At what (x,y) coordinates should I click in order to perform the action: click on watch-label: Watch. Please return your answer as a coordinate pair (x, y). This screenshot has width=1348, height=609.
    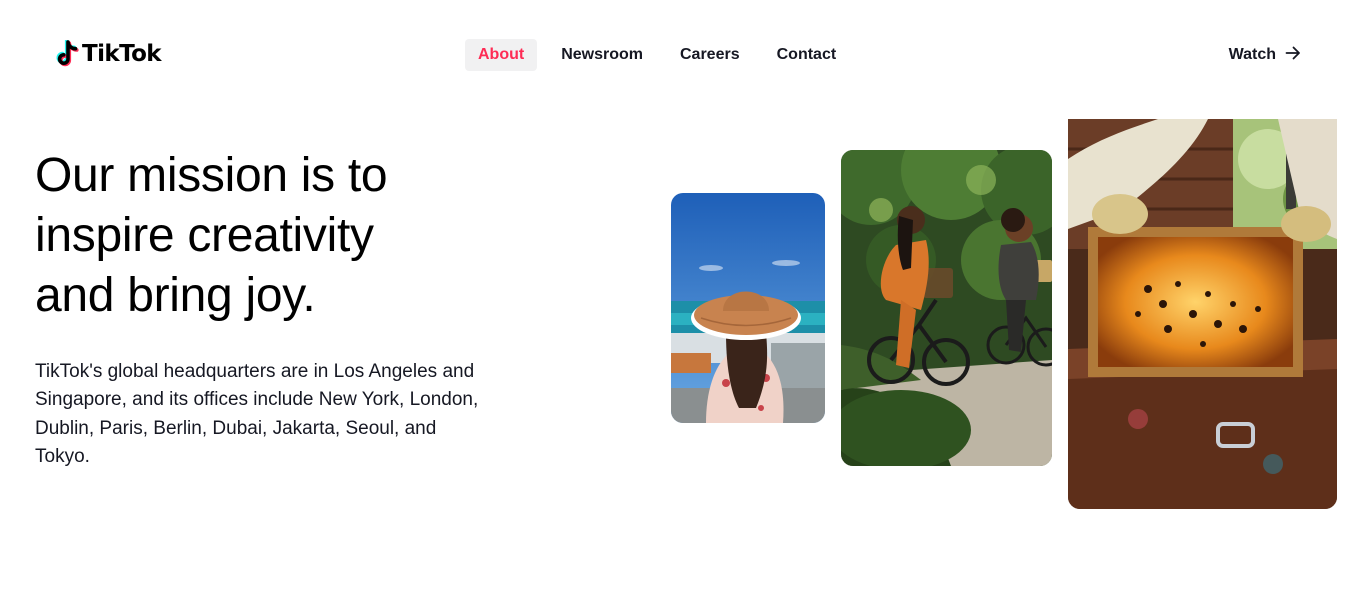
    Looking at the image, I should click on (1252, 54).